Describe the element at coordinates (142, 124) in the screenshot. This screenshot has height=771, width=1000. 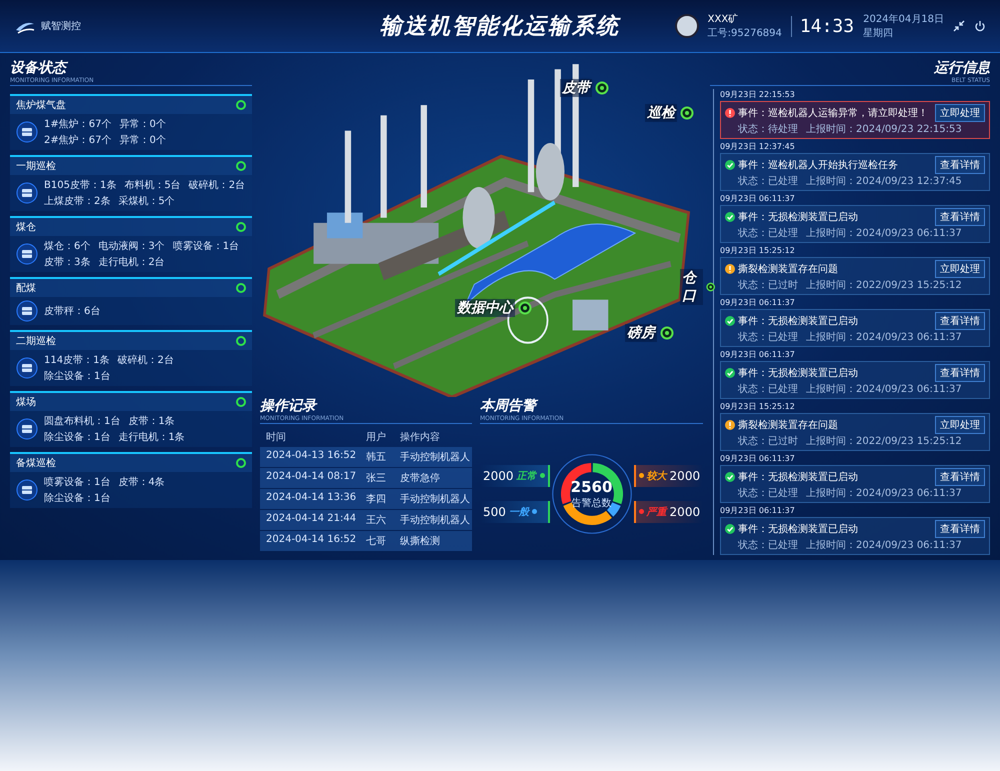
I see `device-count: 异常：0个` at that location.